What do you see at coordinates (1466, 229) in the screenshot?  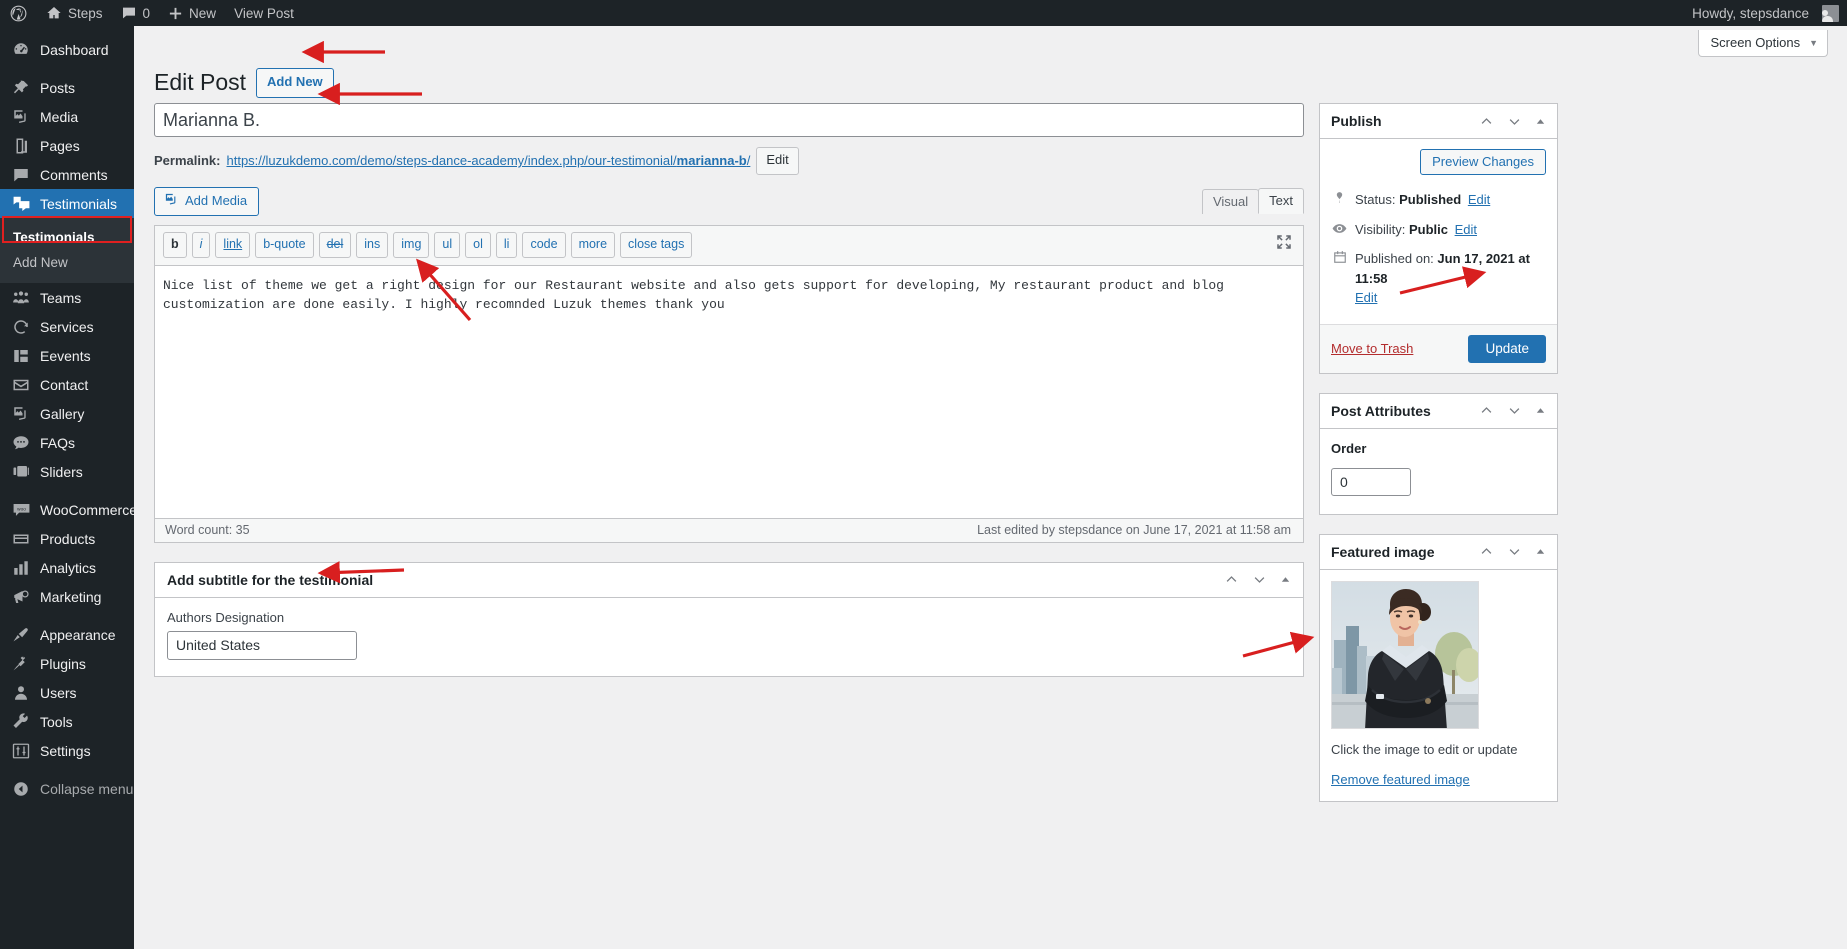 I see `edit-visibility-link: Edit` at bounding box center [1466, 229].